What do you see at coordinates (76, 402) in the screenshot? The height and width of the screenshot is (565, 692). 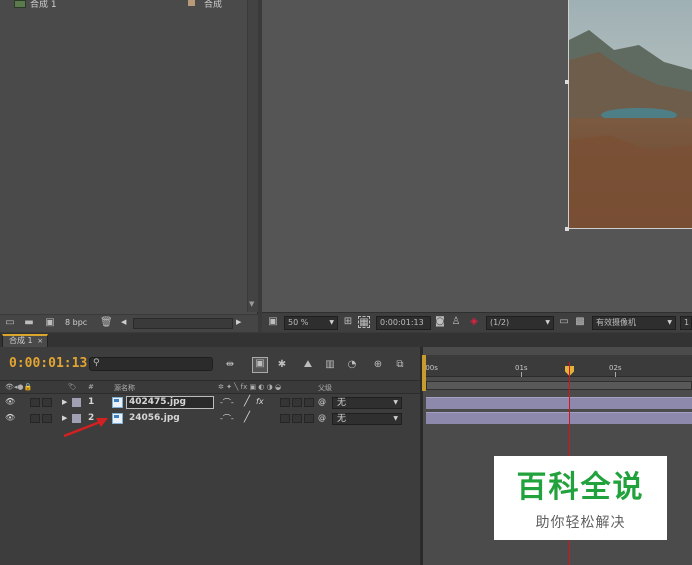 I see `label-color` at bounding box center [76, 402].